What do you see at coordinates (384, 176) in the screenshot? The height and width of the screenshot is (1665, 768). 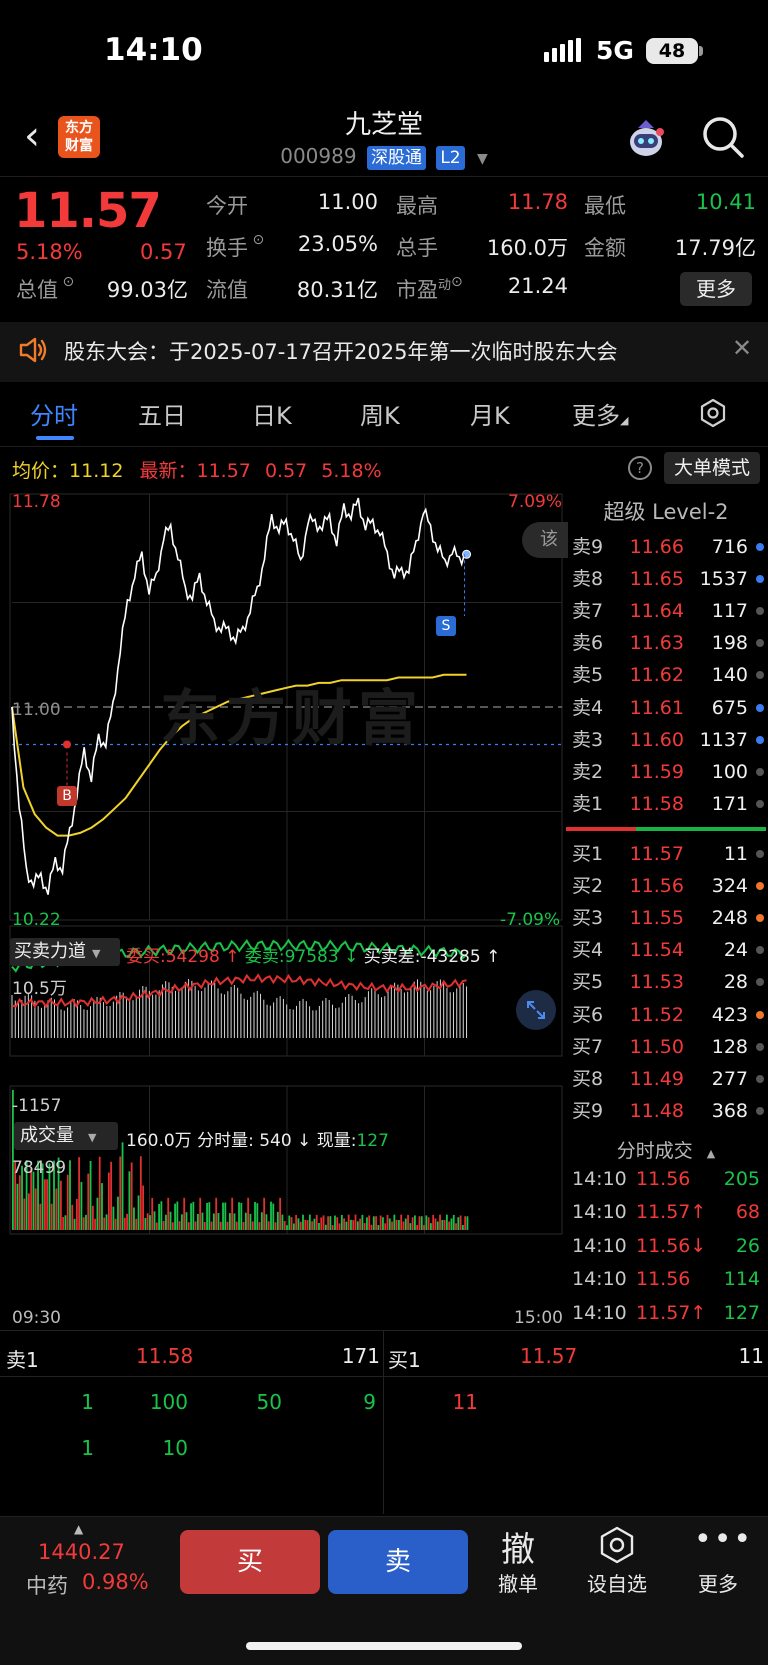 I see `divider` at bounding box center [384, 176].